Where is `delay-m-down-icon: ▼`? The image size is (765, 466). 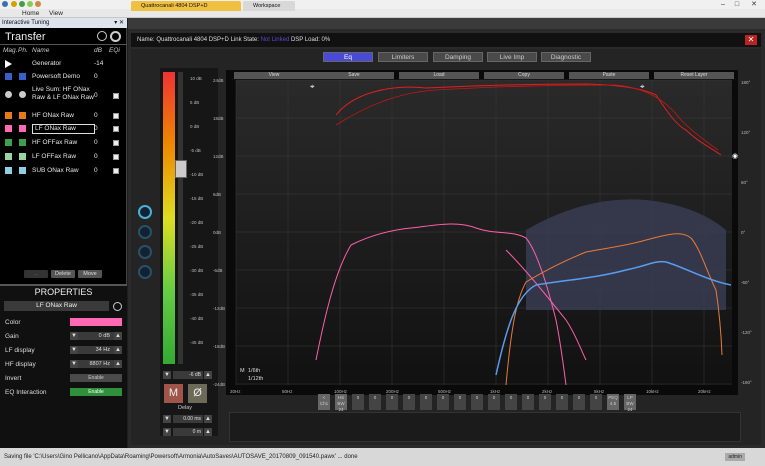 delay-m-down-icon: ▼ is located at coordinates (167, 432).